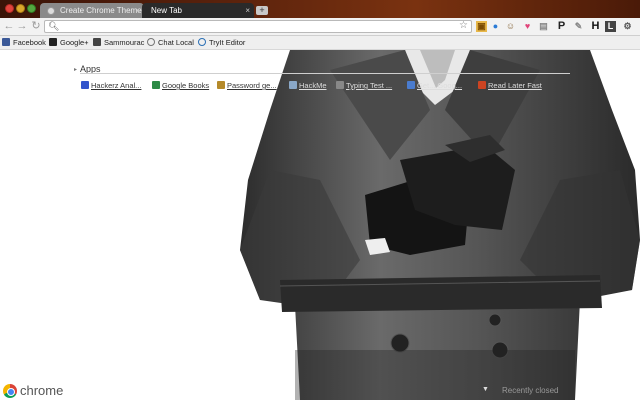  Describe the element at coordinates (510, 86) in the screenshot. I see `app-read-later-fast: Read Later Fast` at that location.